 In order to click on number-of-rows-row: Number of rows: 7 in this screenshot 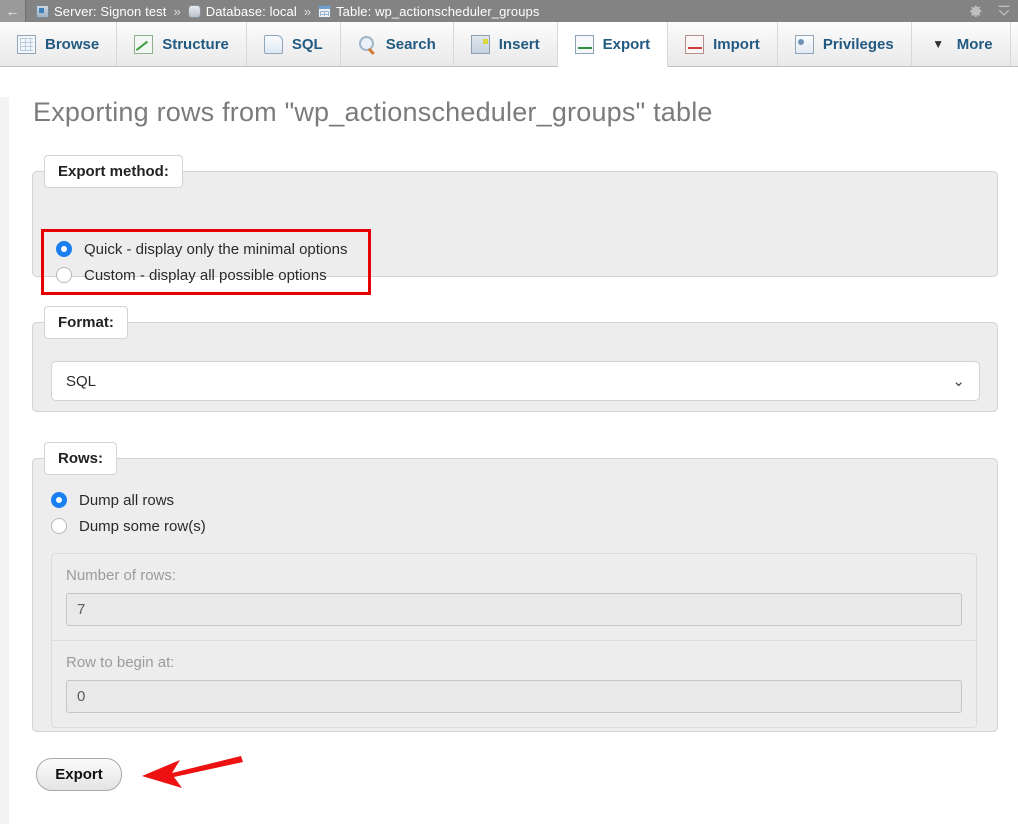, I will do `click(514, 597)`.